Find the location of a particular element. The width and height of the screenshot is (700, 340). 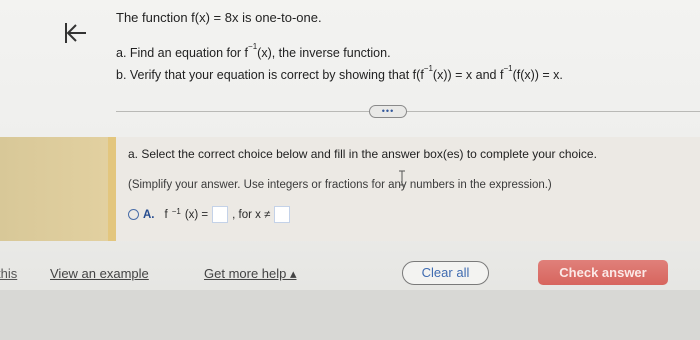

check-answer-button: Check answer is located at coordinates (603, 272).